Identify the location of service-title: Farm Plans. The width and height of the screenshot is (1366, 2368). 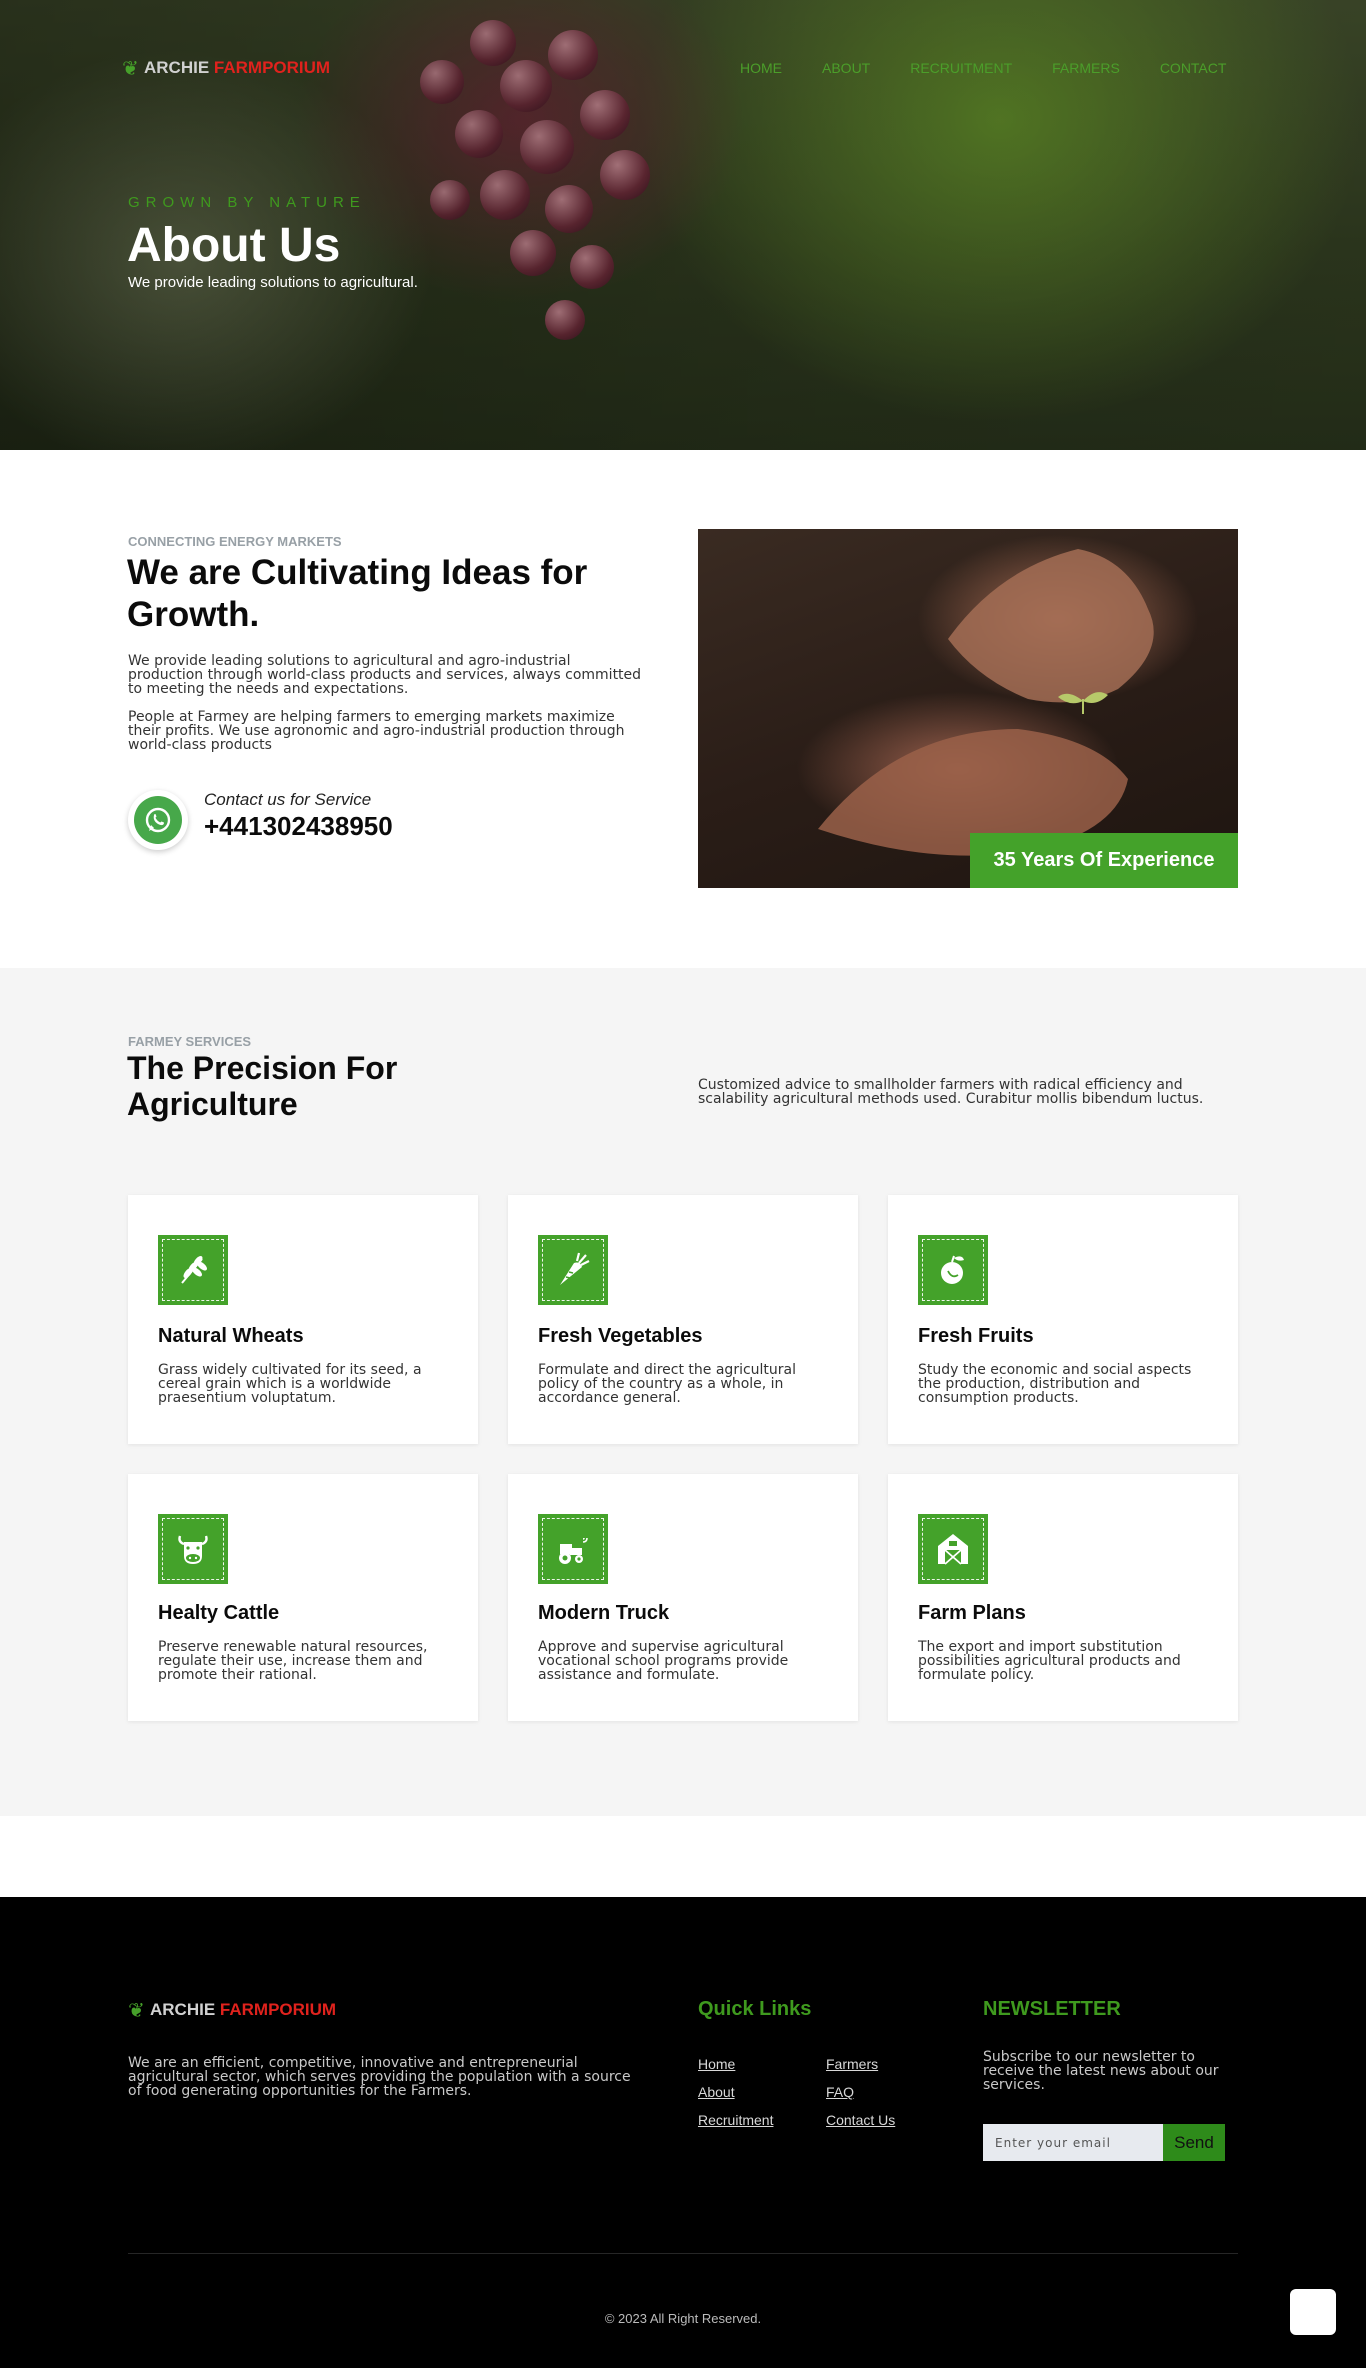
(972, 1613).